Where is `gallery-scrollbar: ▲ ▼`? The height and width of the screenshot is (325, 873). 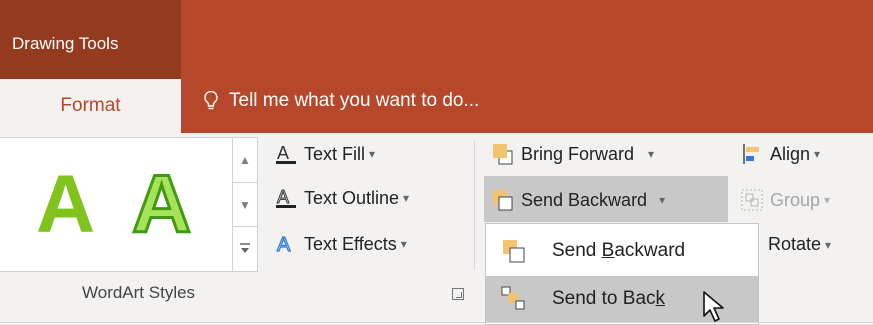 gallery-scrollbar: ▲ ▼ is located at coordinates (244, 204).